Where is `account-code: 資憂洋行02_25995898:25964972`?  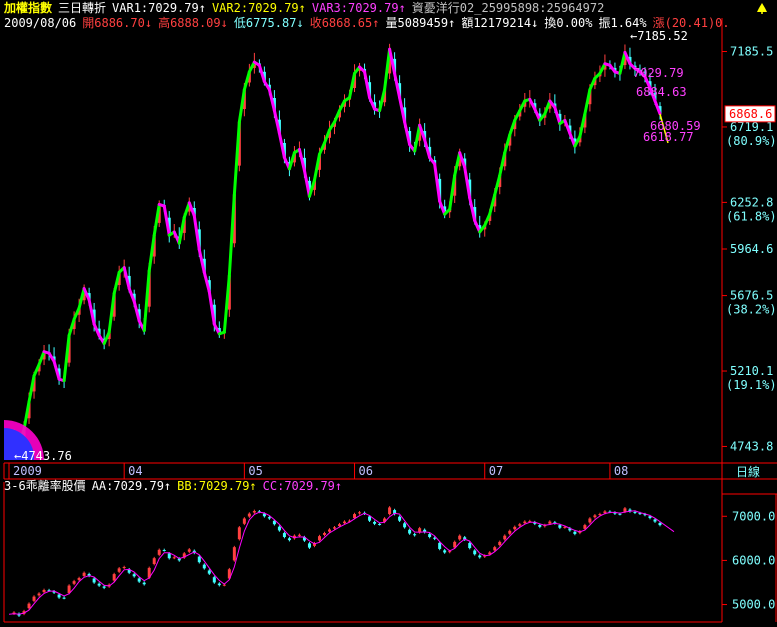
account-code: 資憂洋行02_25995898:25964972 is located at coordinates (508, 8).